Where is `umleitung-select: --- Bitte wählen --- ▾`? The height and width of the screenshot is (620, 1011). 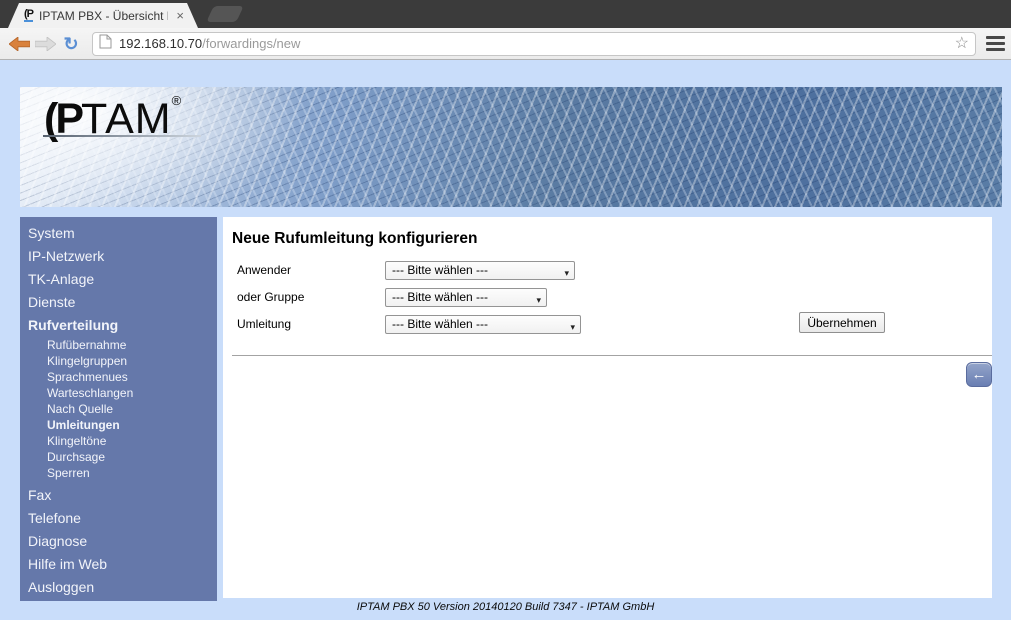
umleitung-select: --- Bitte wählen --- ▾ is located at coordinates (483, 324).